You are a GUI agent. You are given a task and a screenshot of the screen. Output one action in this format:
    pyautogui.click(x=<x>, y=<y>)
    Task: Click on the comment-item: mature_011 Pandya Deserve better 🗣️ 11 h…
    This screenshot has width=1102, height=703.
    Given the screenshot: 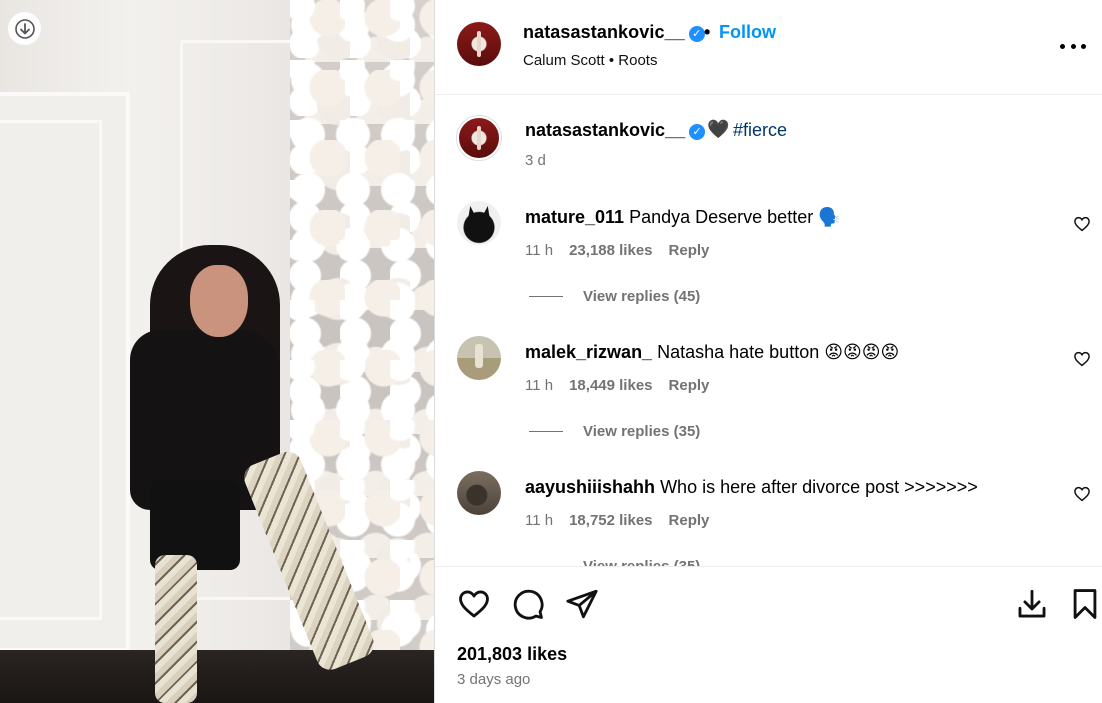 What is the action you would take?
    pyautogui.click(x=768, y=268)
    